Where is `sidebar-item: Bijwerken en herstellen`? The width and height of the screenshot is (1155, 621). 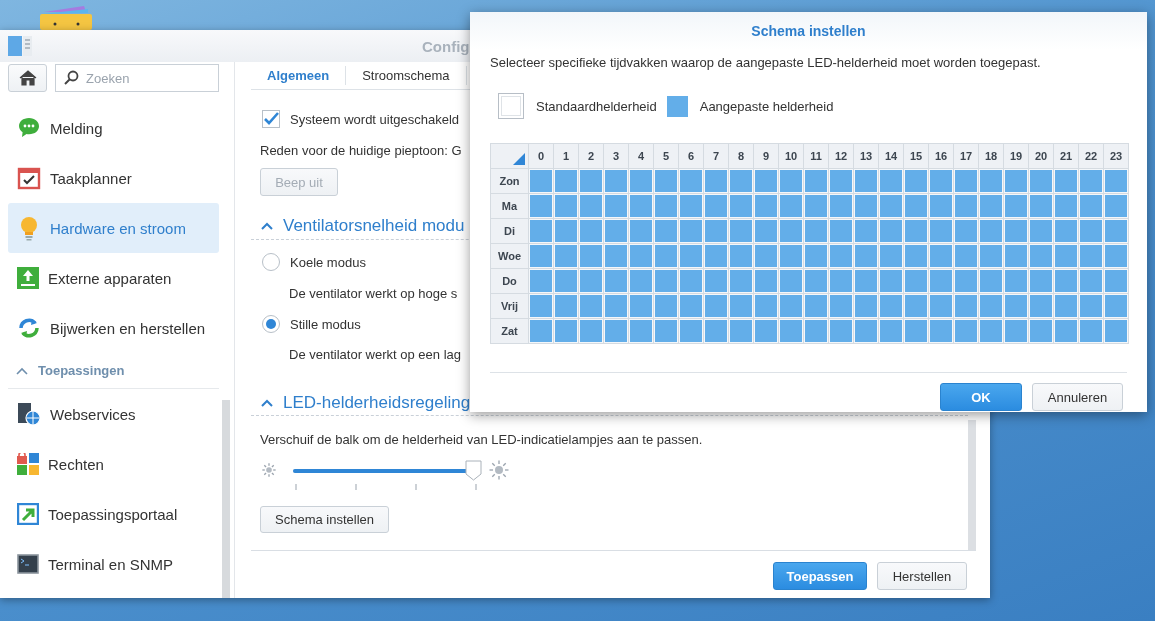
sidebar-item: Bijwerken en herstellen is located at coordinates (113, 328).